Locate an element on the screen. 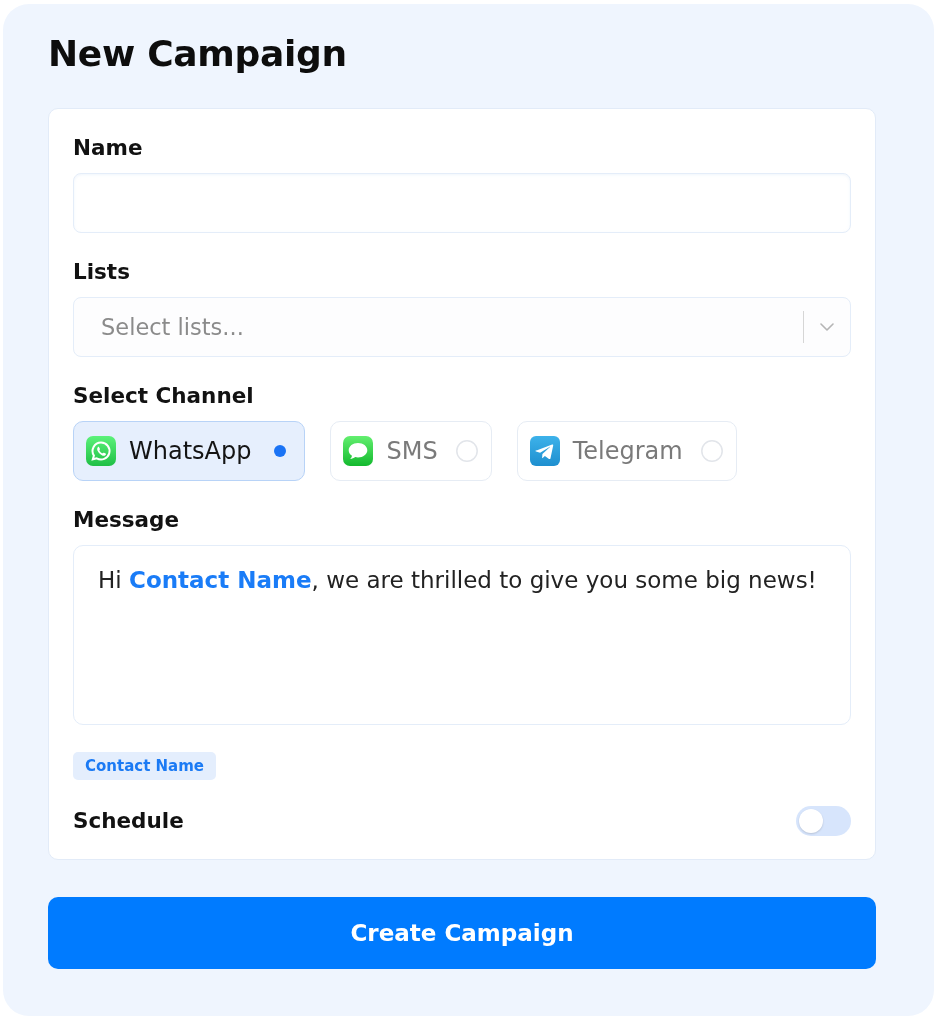 The width and height of the screenshot is (936, 1018). channel-option: WhatsApp is located at coordinates (189, 451).